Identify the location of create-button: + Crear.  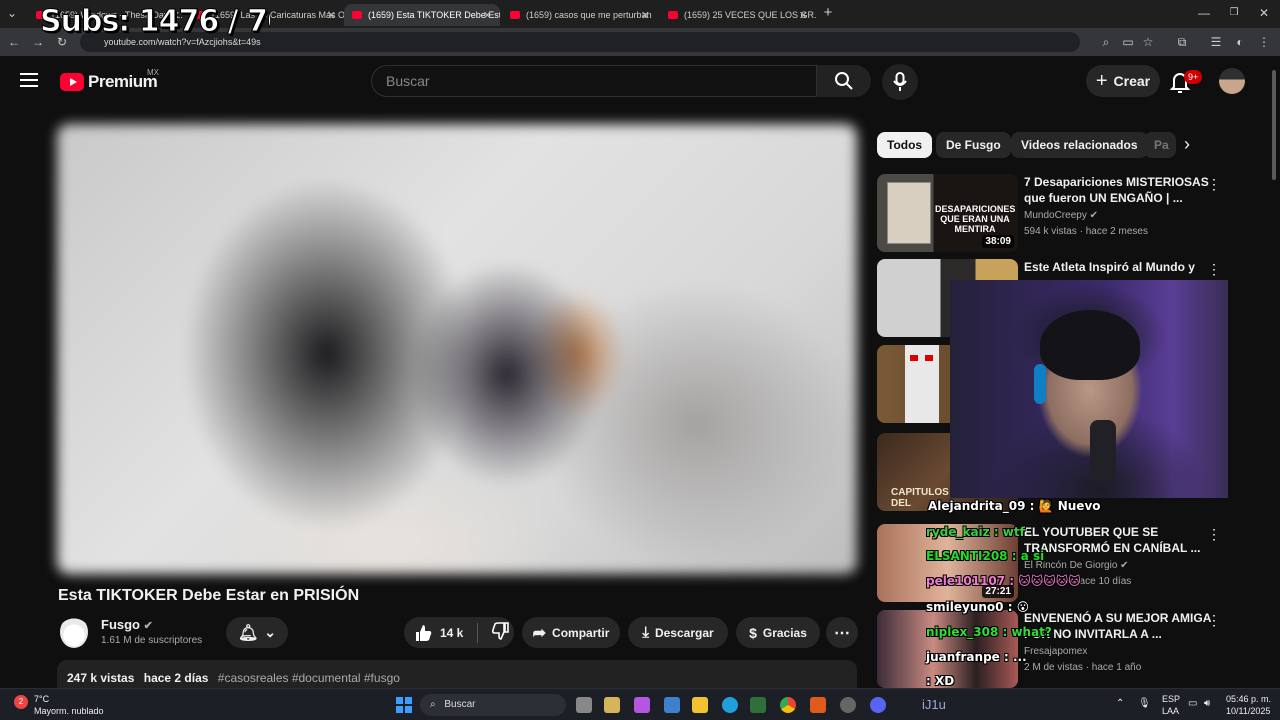
(1123, 81).